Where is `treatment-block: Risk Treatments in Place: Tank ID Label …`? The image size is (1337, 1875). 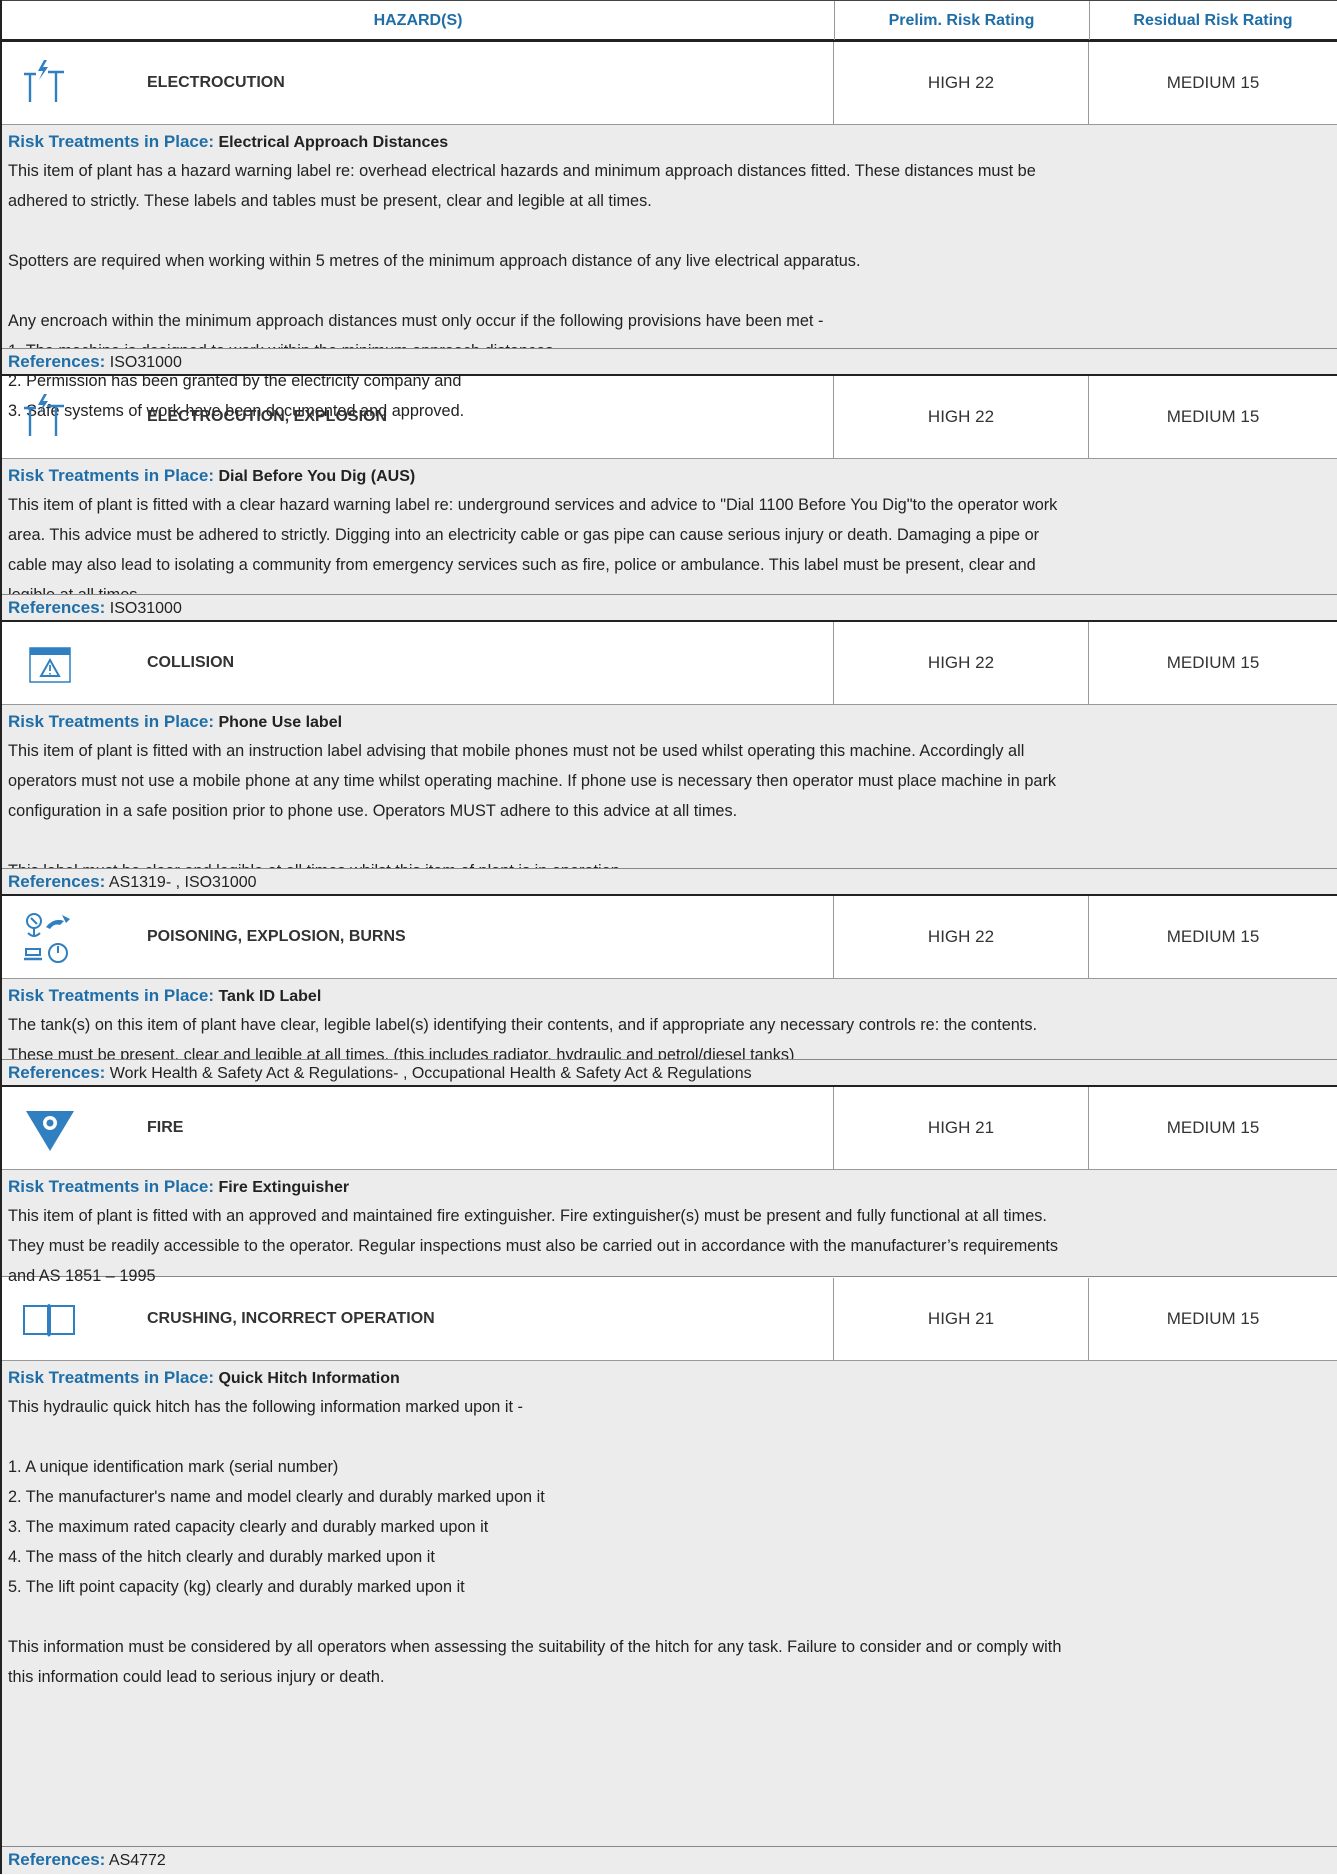
treatment-block: Risk Treatments in Place: Tank ID Label … is located at coordinates (669, 1021).